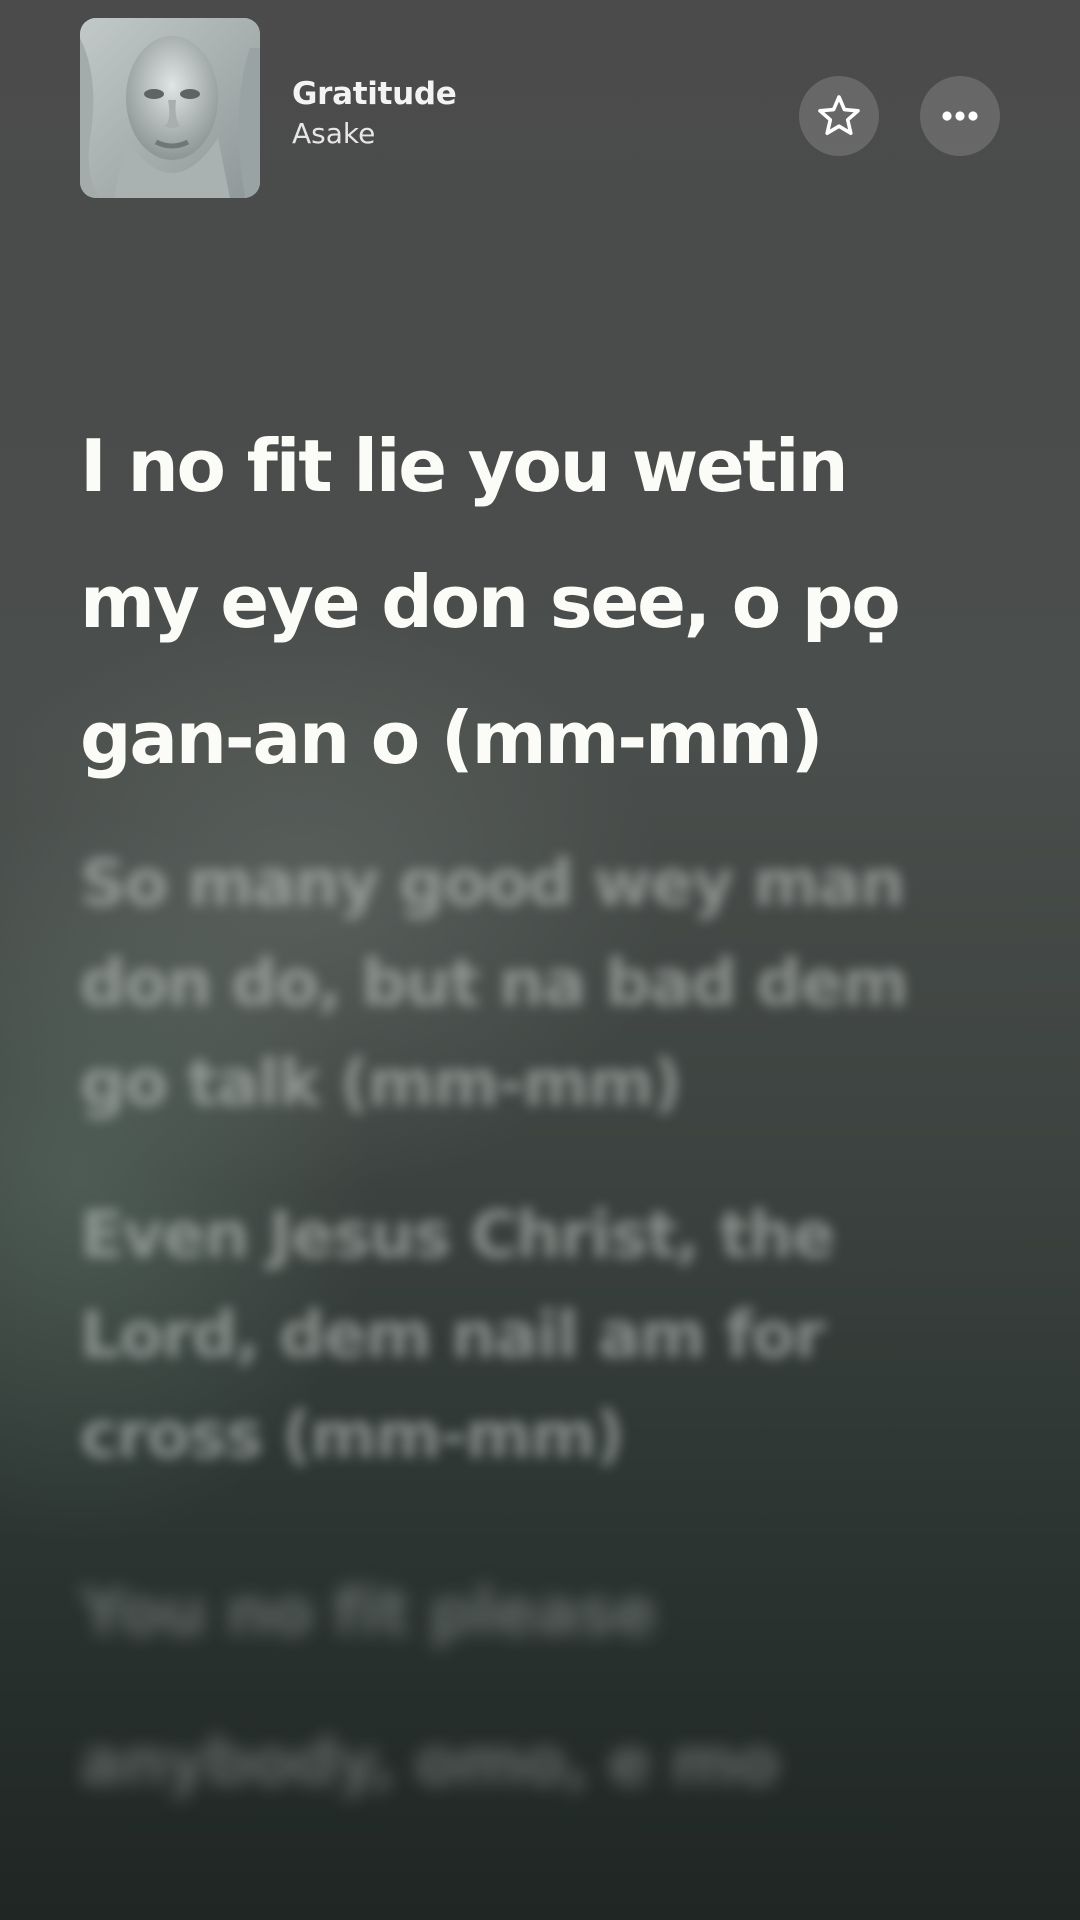 This screenshot has height=1920, width=1080. I want to click on star-icon, so click(839, 115).